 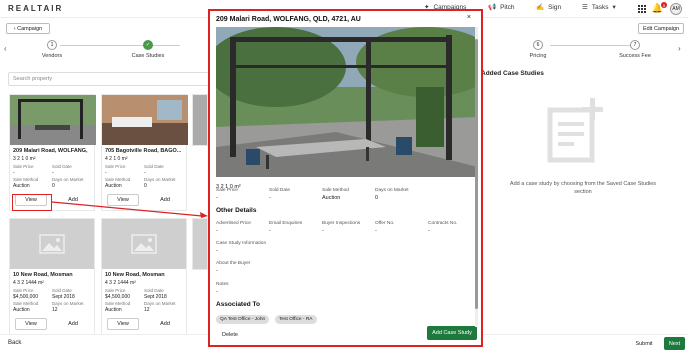 What do you see at coordinates (469, 17) in the screenshot?
I see `close-icon: ×` at bounding box center [469, 17].